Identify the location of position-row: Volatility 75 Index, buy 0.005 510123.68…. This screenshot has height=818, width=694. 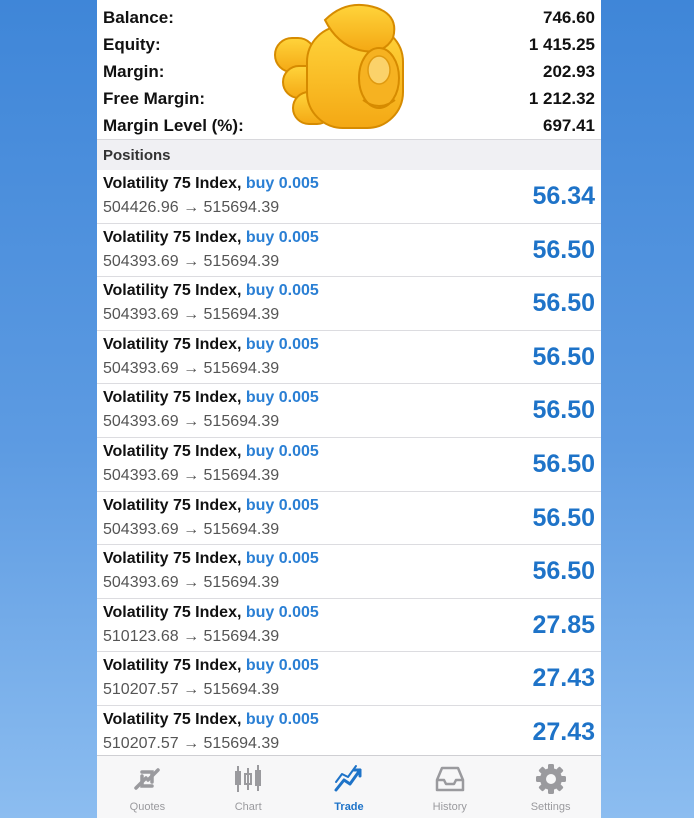
(349, 626).